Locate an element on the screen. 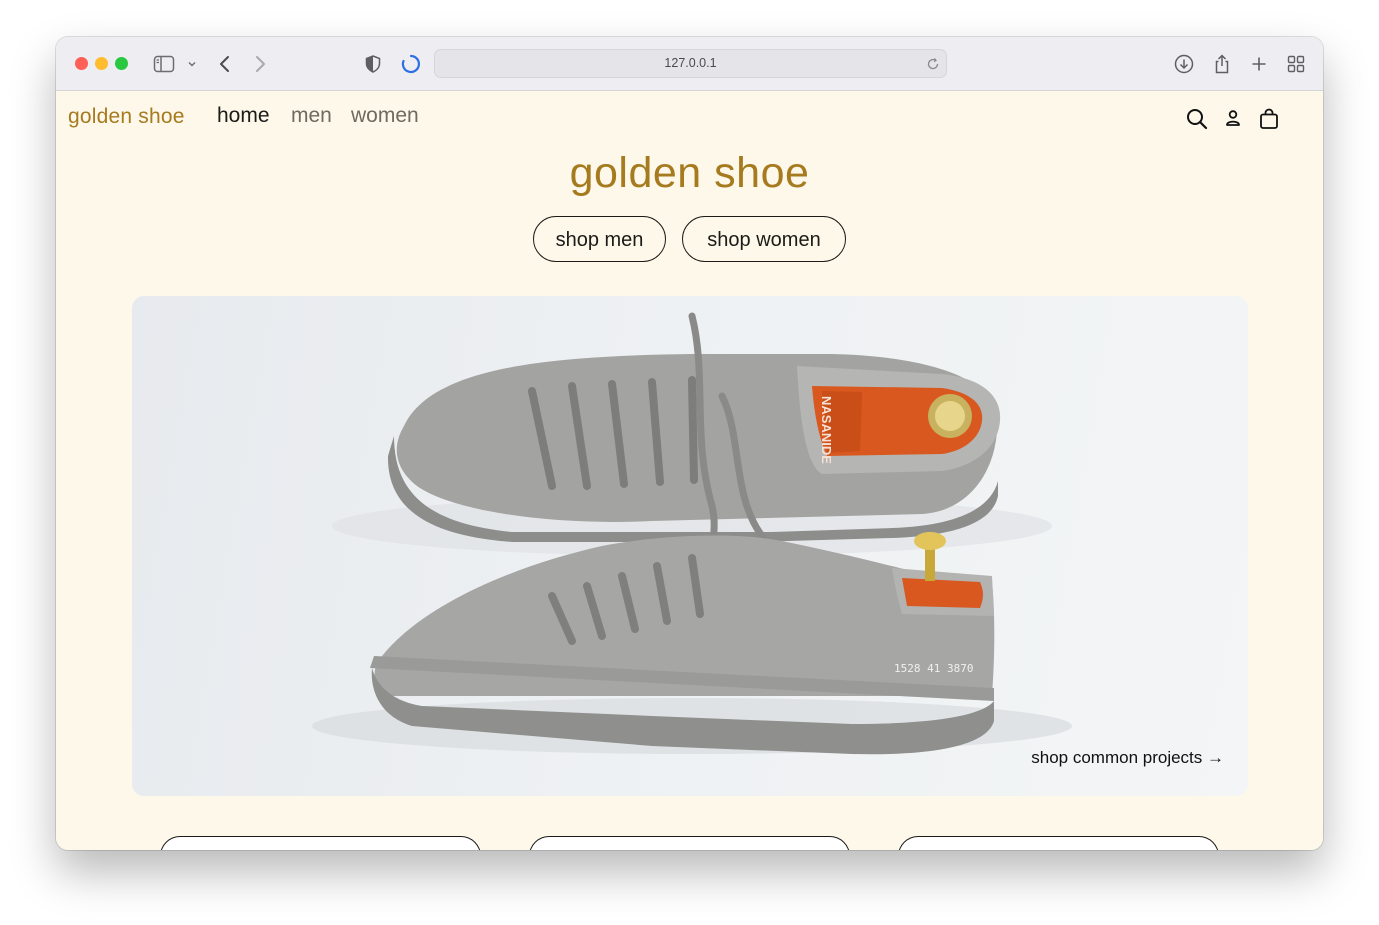 This screenshot has height=925, width=1379. nav-link-men: men is located at coordinates (311, 116).